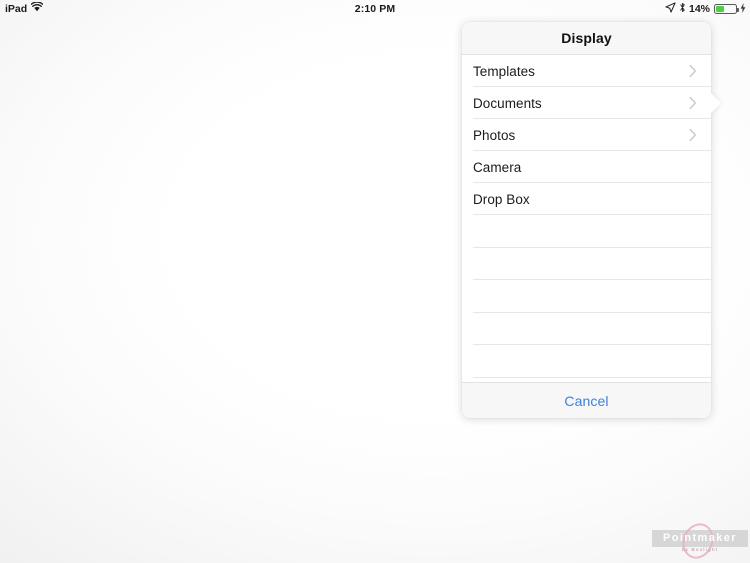 The image size is (750, 563). What do you see at coordinates (507, 103) in the screenshot?
I see `list-item-label: Documents` at bounding box center [507, 103].